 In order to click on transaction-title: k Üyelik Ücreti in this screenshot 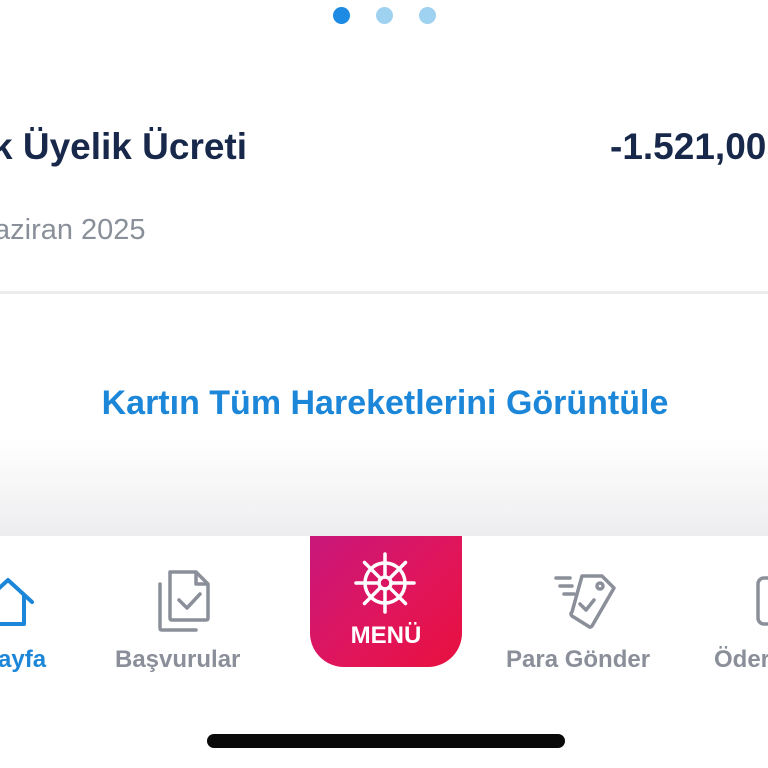, I will do `click(123, 147)`.